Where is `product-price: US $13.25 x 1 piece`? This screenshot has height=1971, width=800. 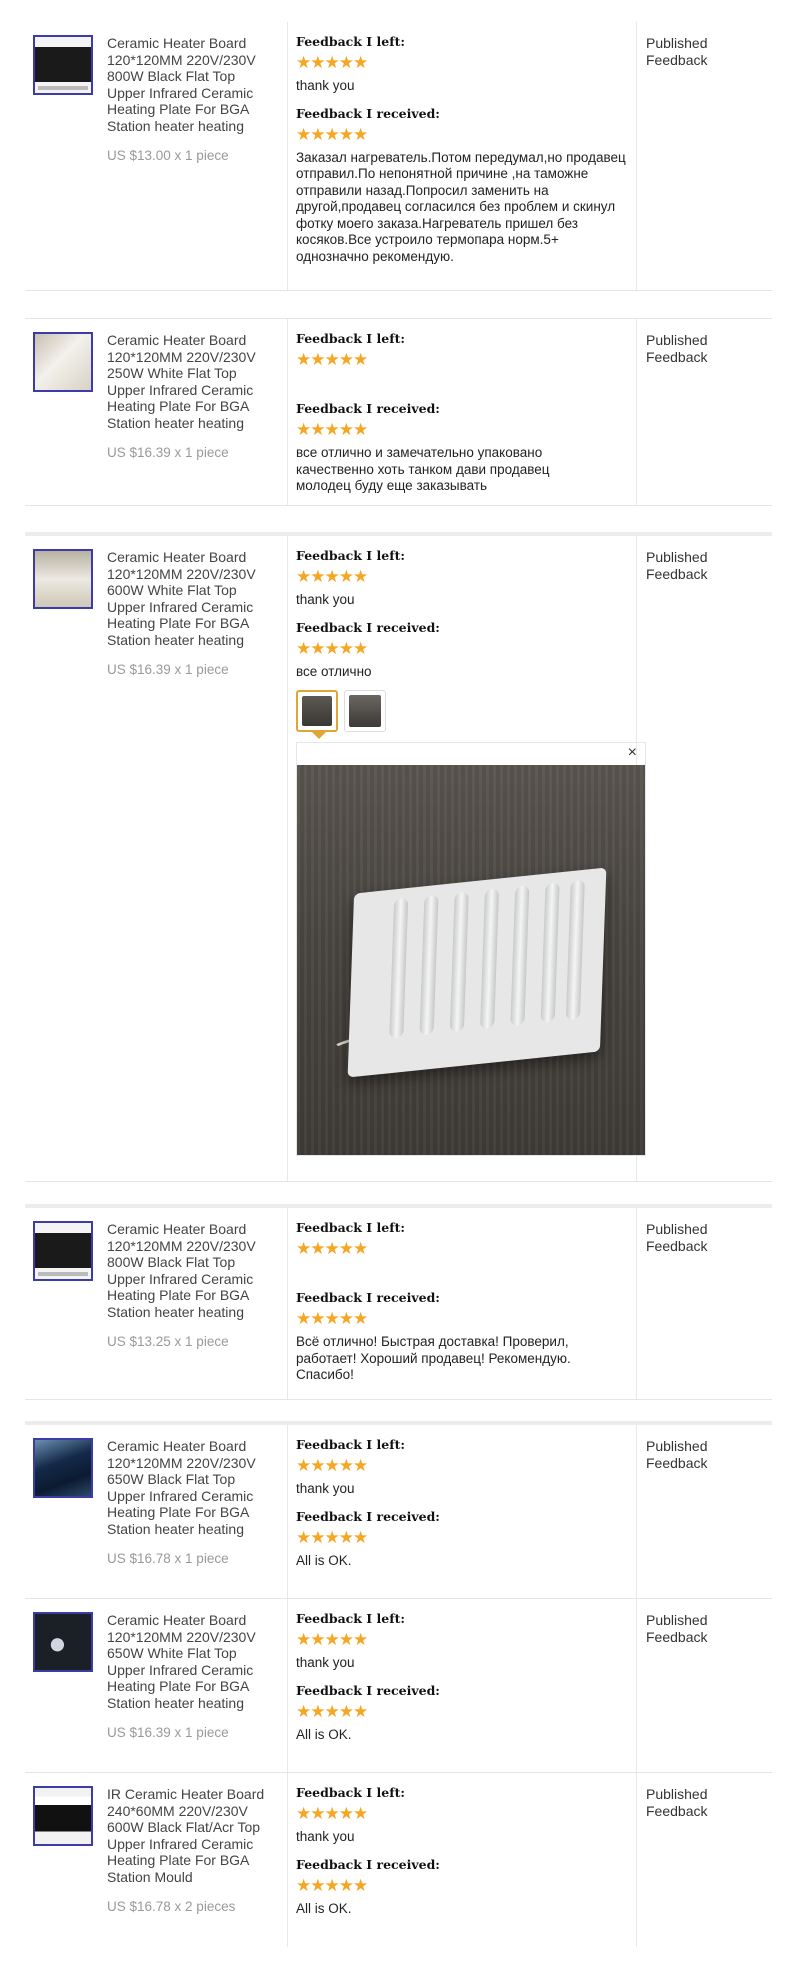
product-price: US $13.25 x 1 piece is located at coordinates (168, 1341).